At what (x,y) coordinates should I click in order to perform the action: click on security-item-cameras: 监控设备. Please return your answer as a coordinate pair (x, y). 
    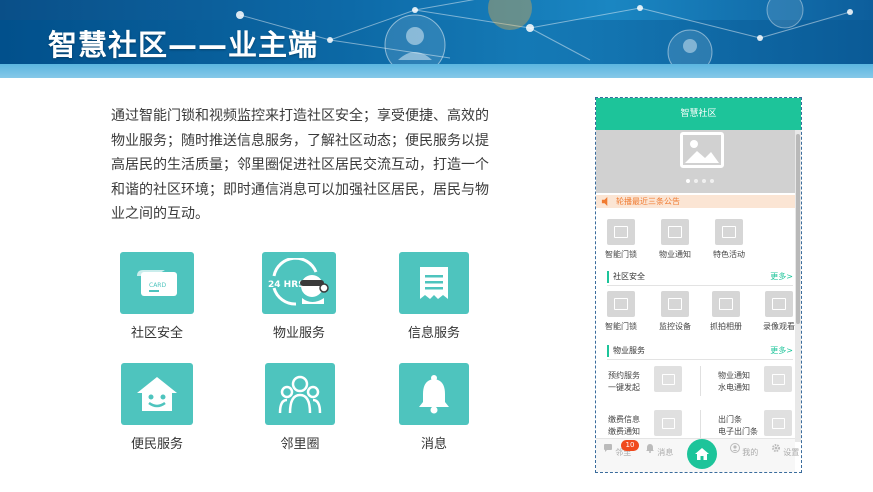
    Looking at the image, I should click on (675, 311).